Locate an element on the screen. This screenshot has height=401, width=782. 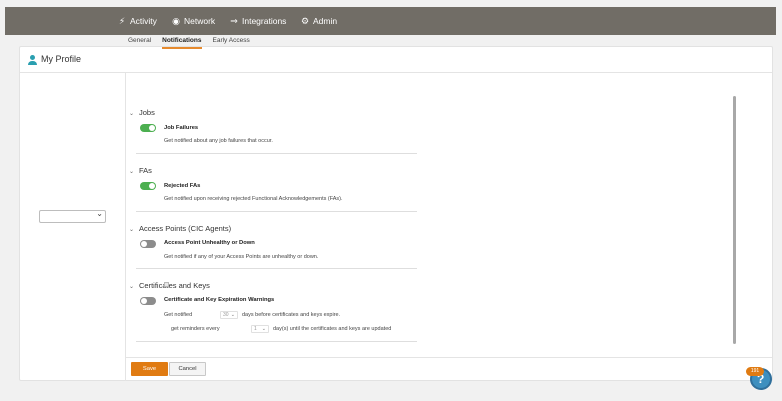
scrollbar is located at coordinates (734, 220).